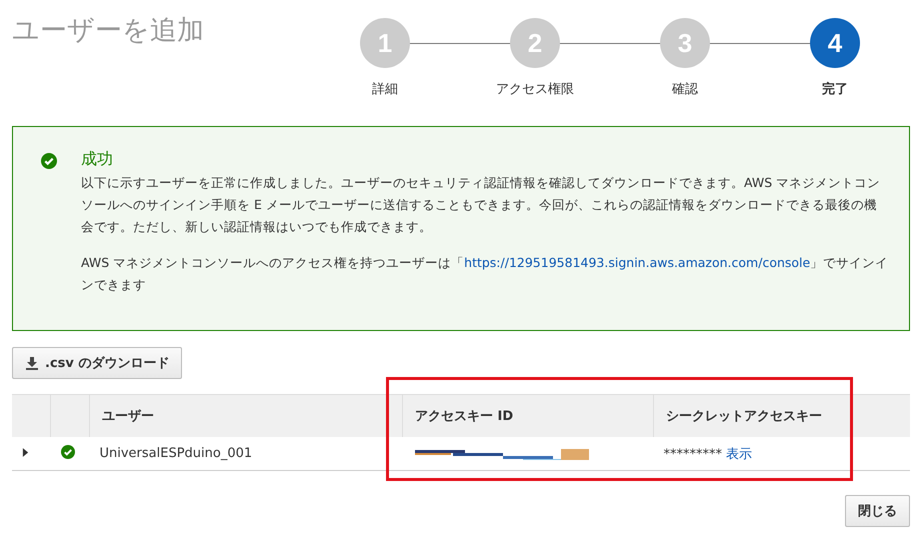 This screenshot has height=534, width=922. What do you see at coordinates (835, 43) in the screenshot?
I see `step-circle: 4` at bounding box center [835, 43].